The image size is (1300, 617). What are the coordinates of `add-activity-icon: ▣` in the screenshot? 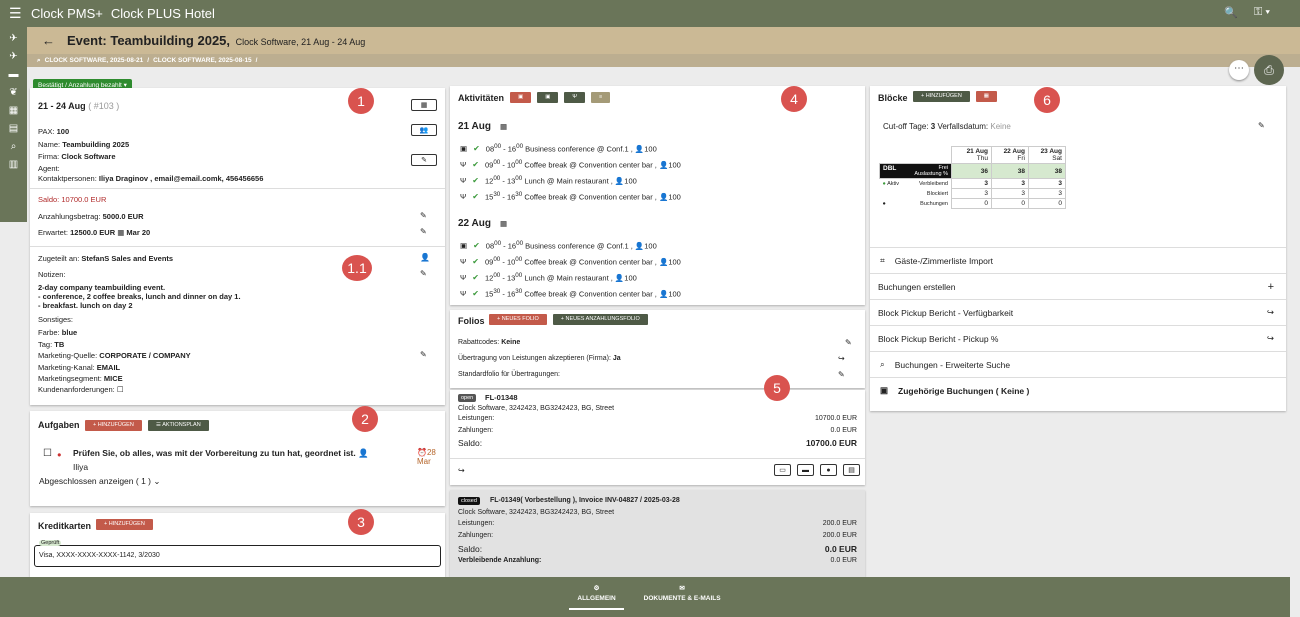 It's located at (521, 97).